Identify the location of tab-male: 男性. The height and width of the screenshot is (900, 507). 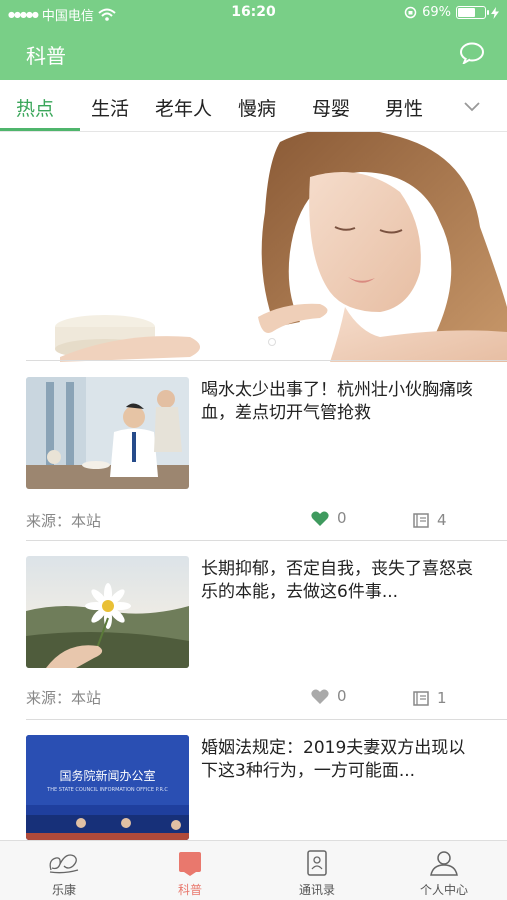
(404, 107).